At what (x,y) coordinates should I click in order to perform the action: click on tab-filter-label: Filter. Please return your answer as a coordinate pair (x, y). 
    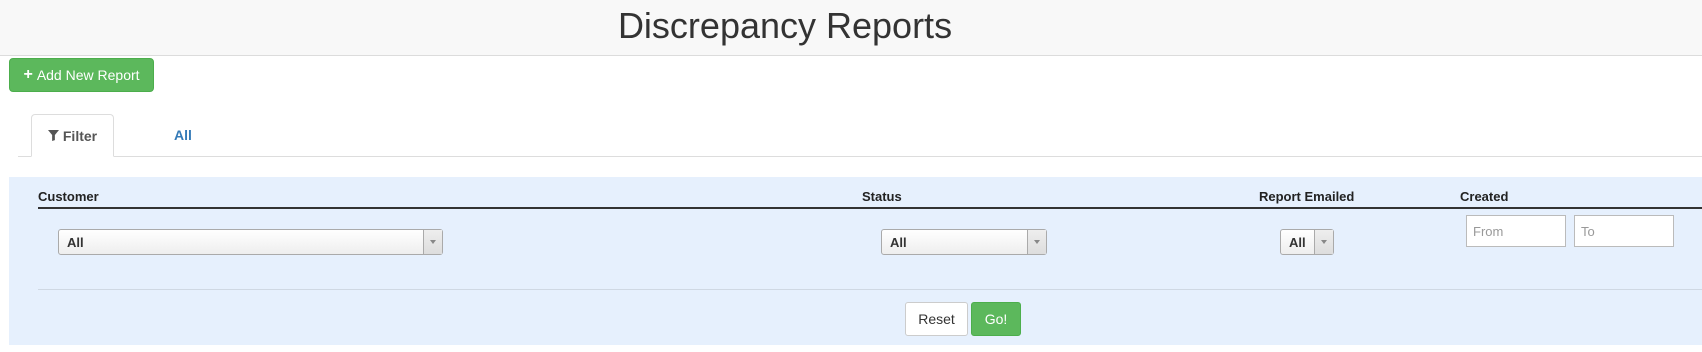
    Looking at the image, I should click on (80, 135).